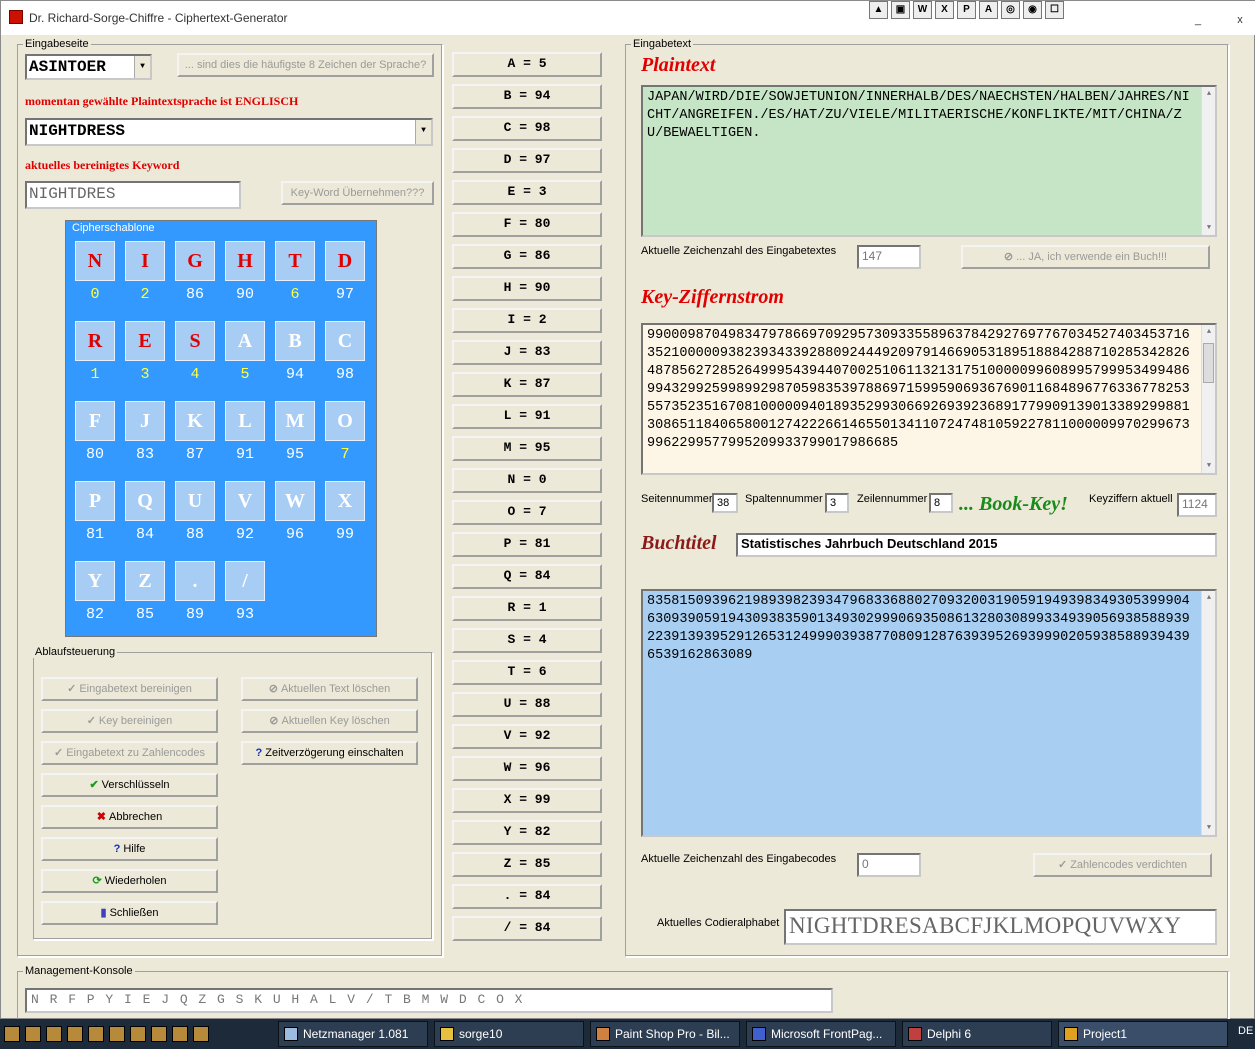 This screenshot has width=1255, height=1049. What do you see at coordinates (133, 195) in the screenshot?
I see `clean-keyword-field: NIGHTDRES` at bounding box center [133, 195].